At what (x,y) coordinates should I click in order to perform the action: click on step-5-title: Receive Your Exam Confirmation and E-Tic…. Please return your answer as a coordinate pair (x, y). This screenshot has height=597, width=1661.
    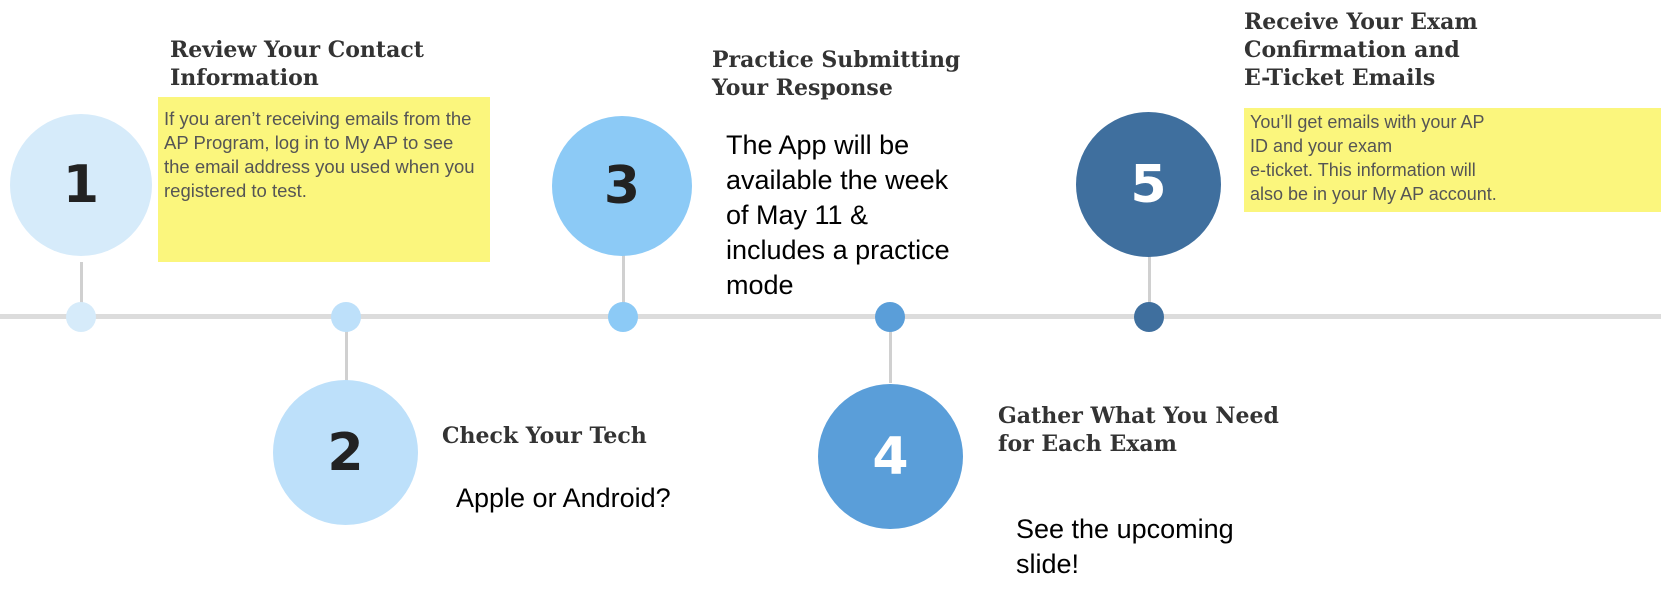
    Looking at the image, I should click on (1361, 50).